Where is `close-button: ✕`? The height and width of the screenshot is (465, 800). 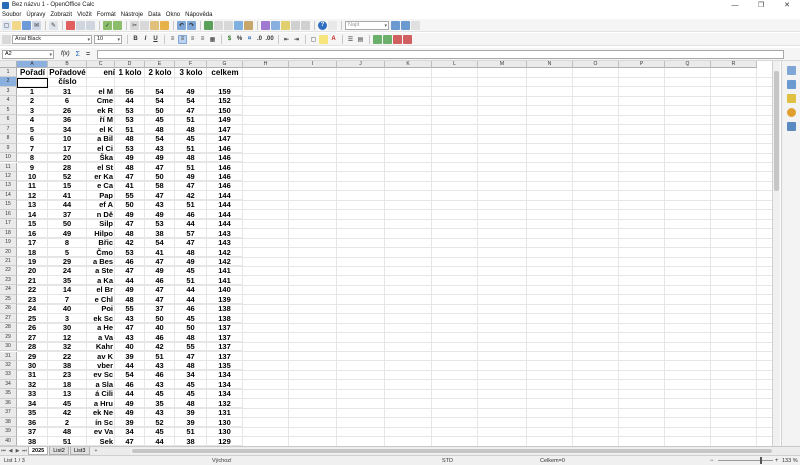
close-button: ✕ is located at coordinates (787, 5).